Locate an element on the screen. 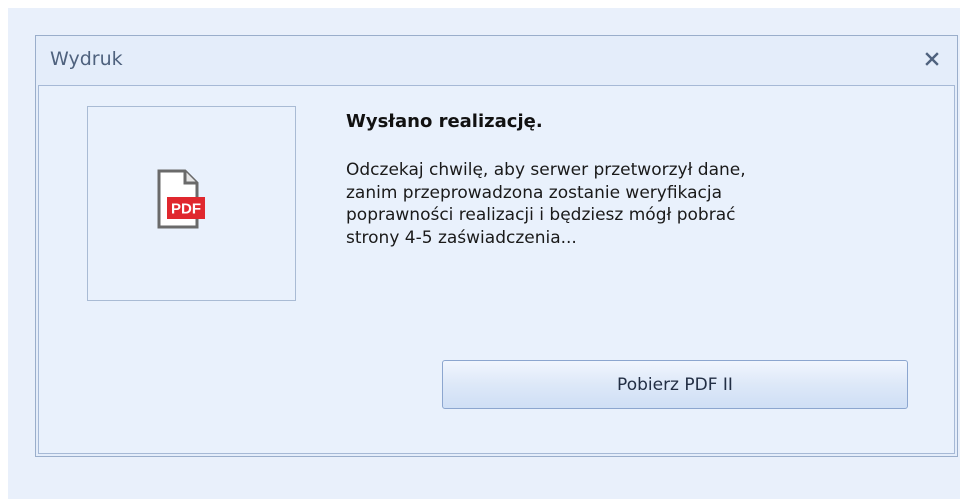 This screenshot has height=499, width=960. close-button is located at coordinates (932, 59).